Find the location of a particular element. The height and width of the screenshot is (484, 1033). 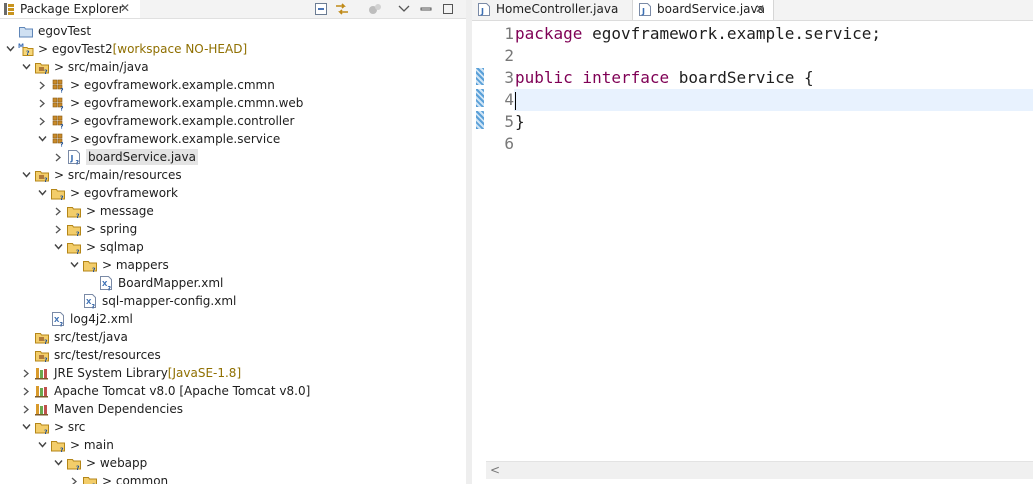

tree-item: ? > sqlmap is located at coordinates (233, 247).